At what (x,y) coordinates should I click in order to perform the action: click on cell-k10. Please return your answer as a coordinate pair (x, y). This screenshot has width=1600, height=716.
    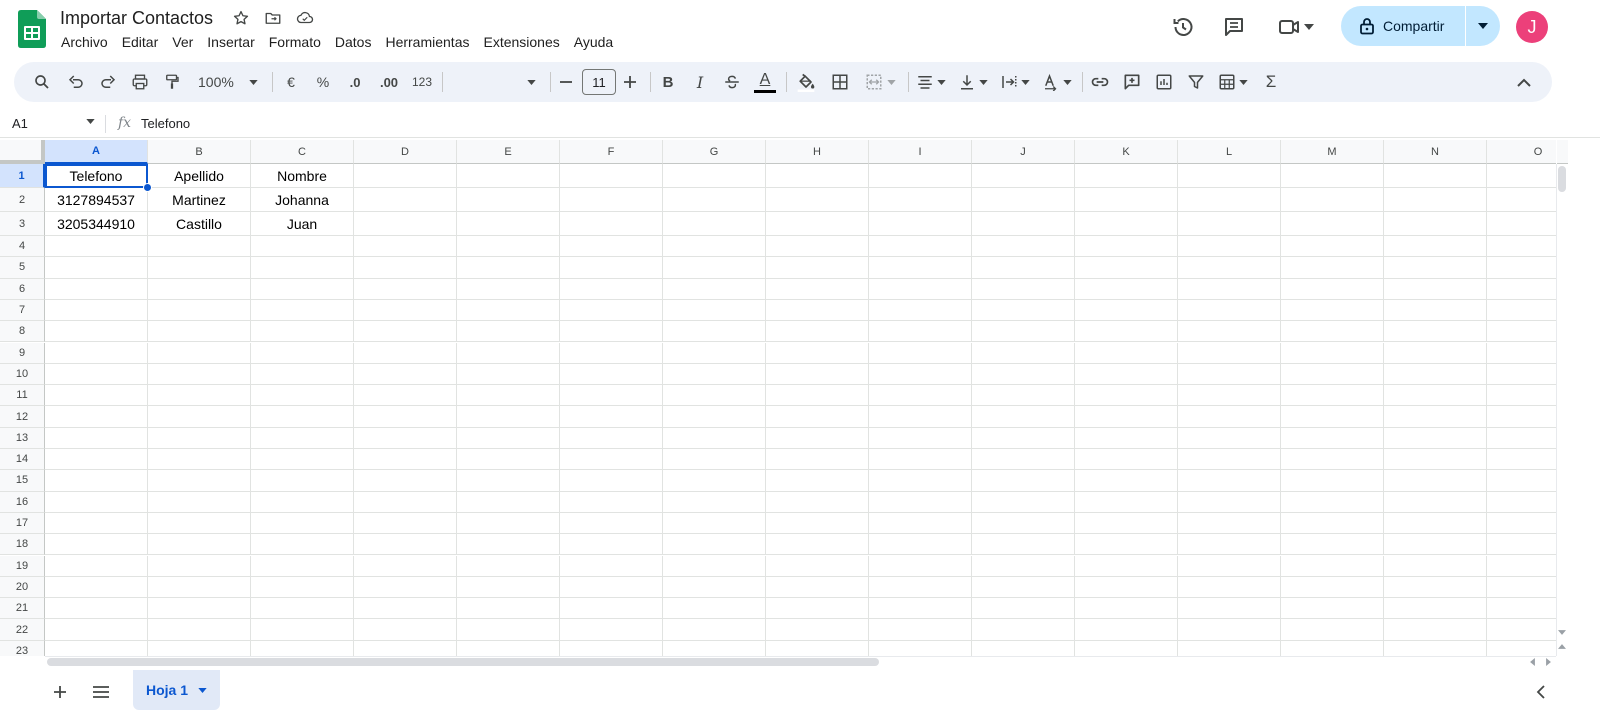
    Looking at the image, I should click on (1126, 374).